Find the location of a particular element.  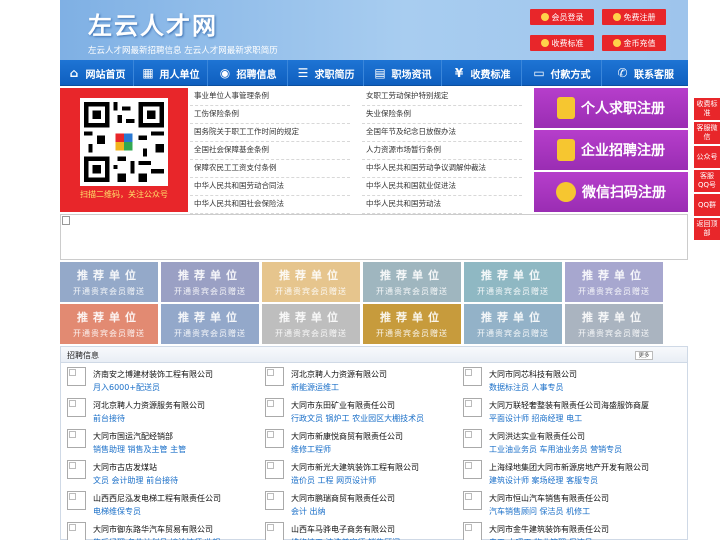

policy-link: 国务院关于职工工作时间的规定 is located at coordinates (270, 133).